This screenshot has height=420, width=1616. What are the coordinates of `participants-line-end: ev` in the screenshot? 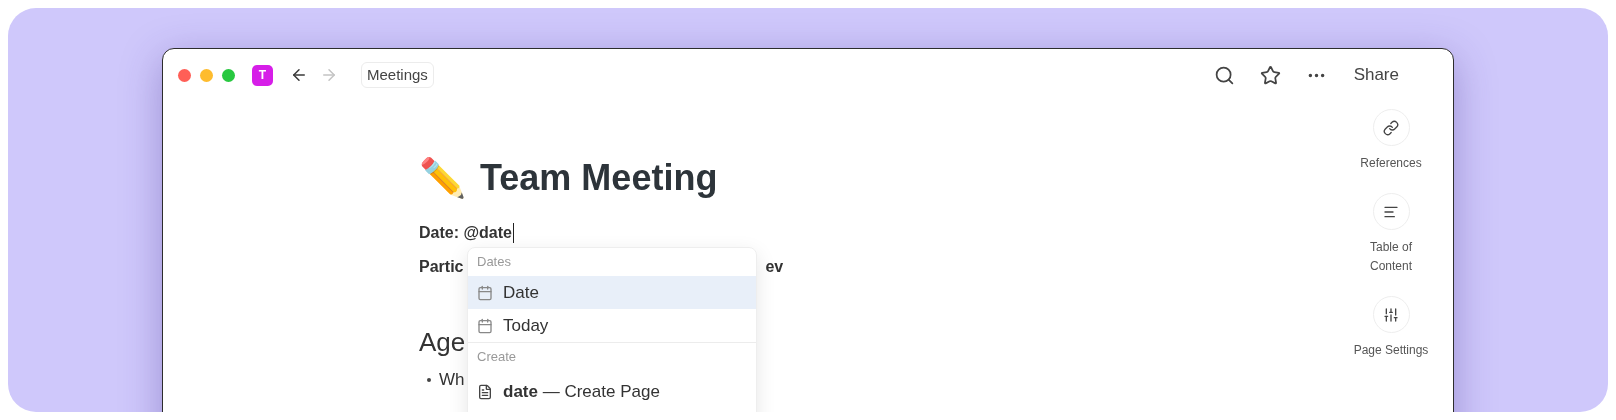 It's located at (774, 267).